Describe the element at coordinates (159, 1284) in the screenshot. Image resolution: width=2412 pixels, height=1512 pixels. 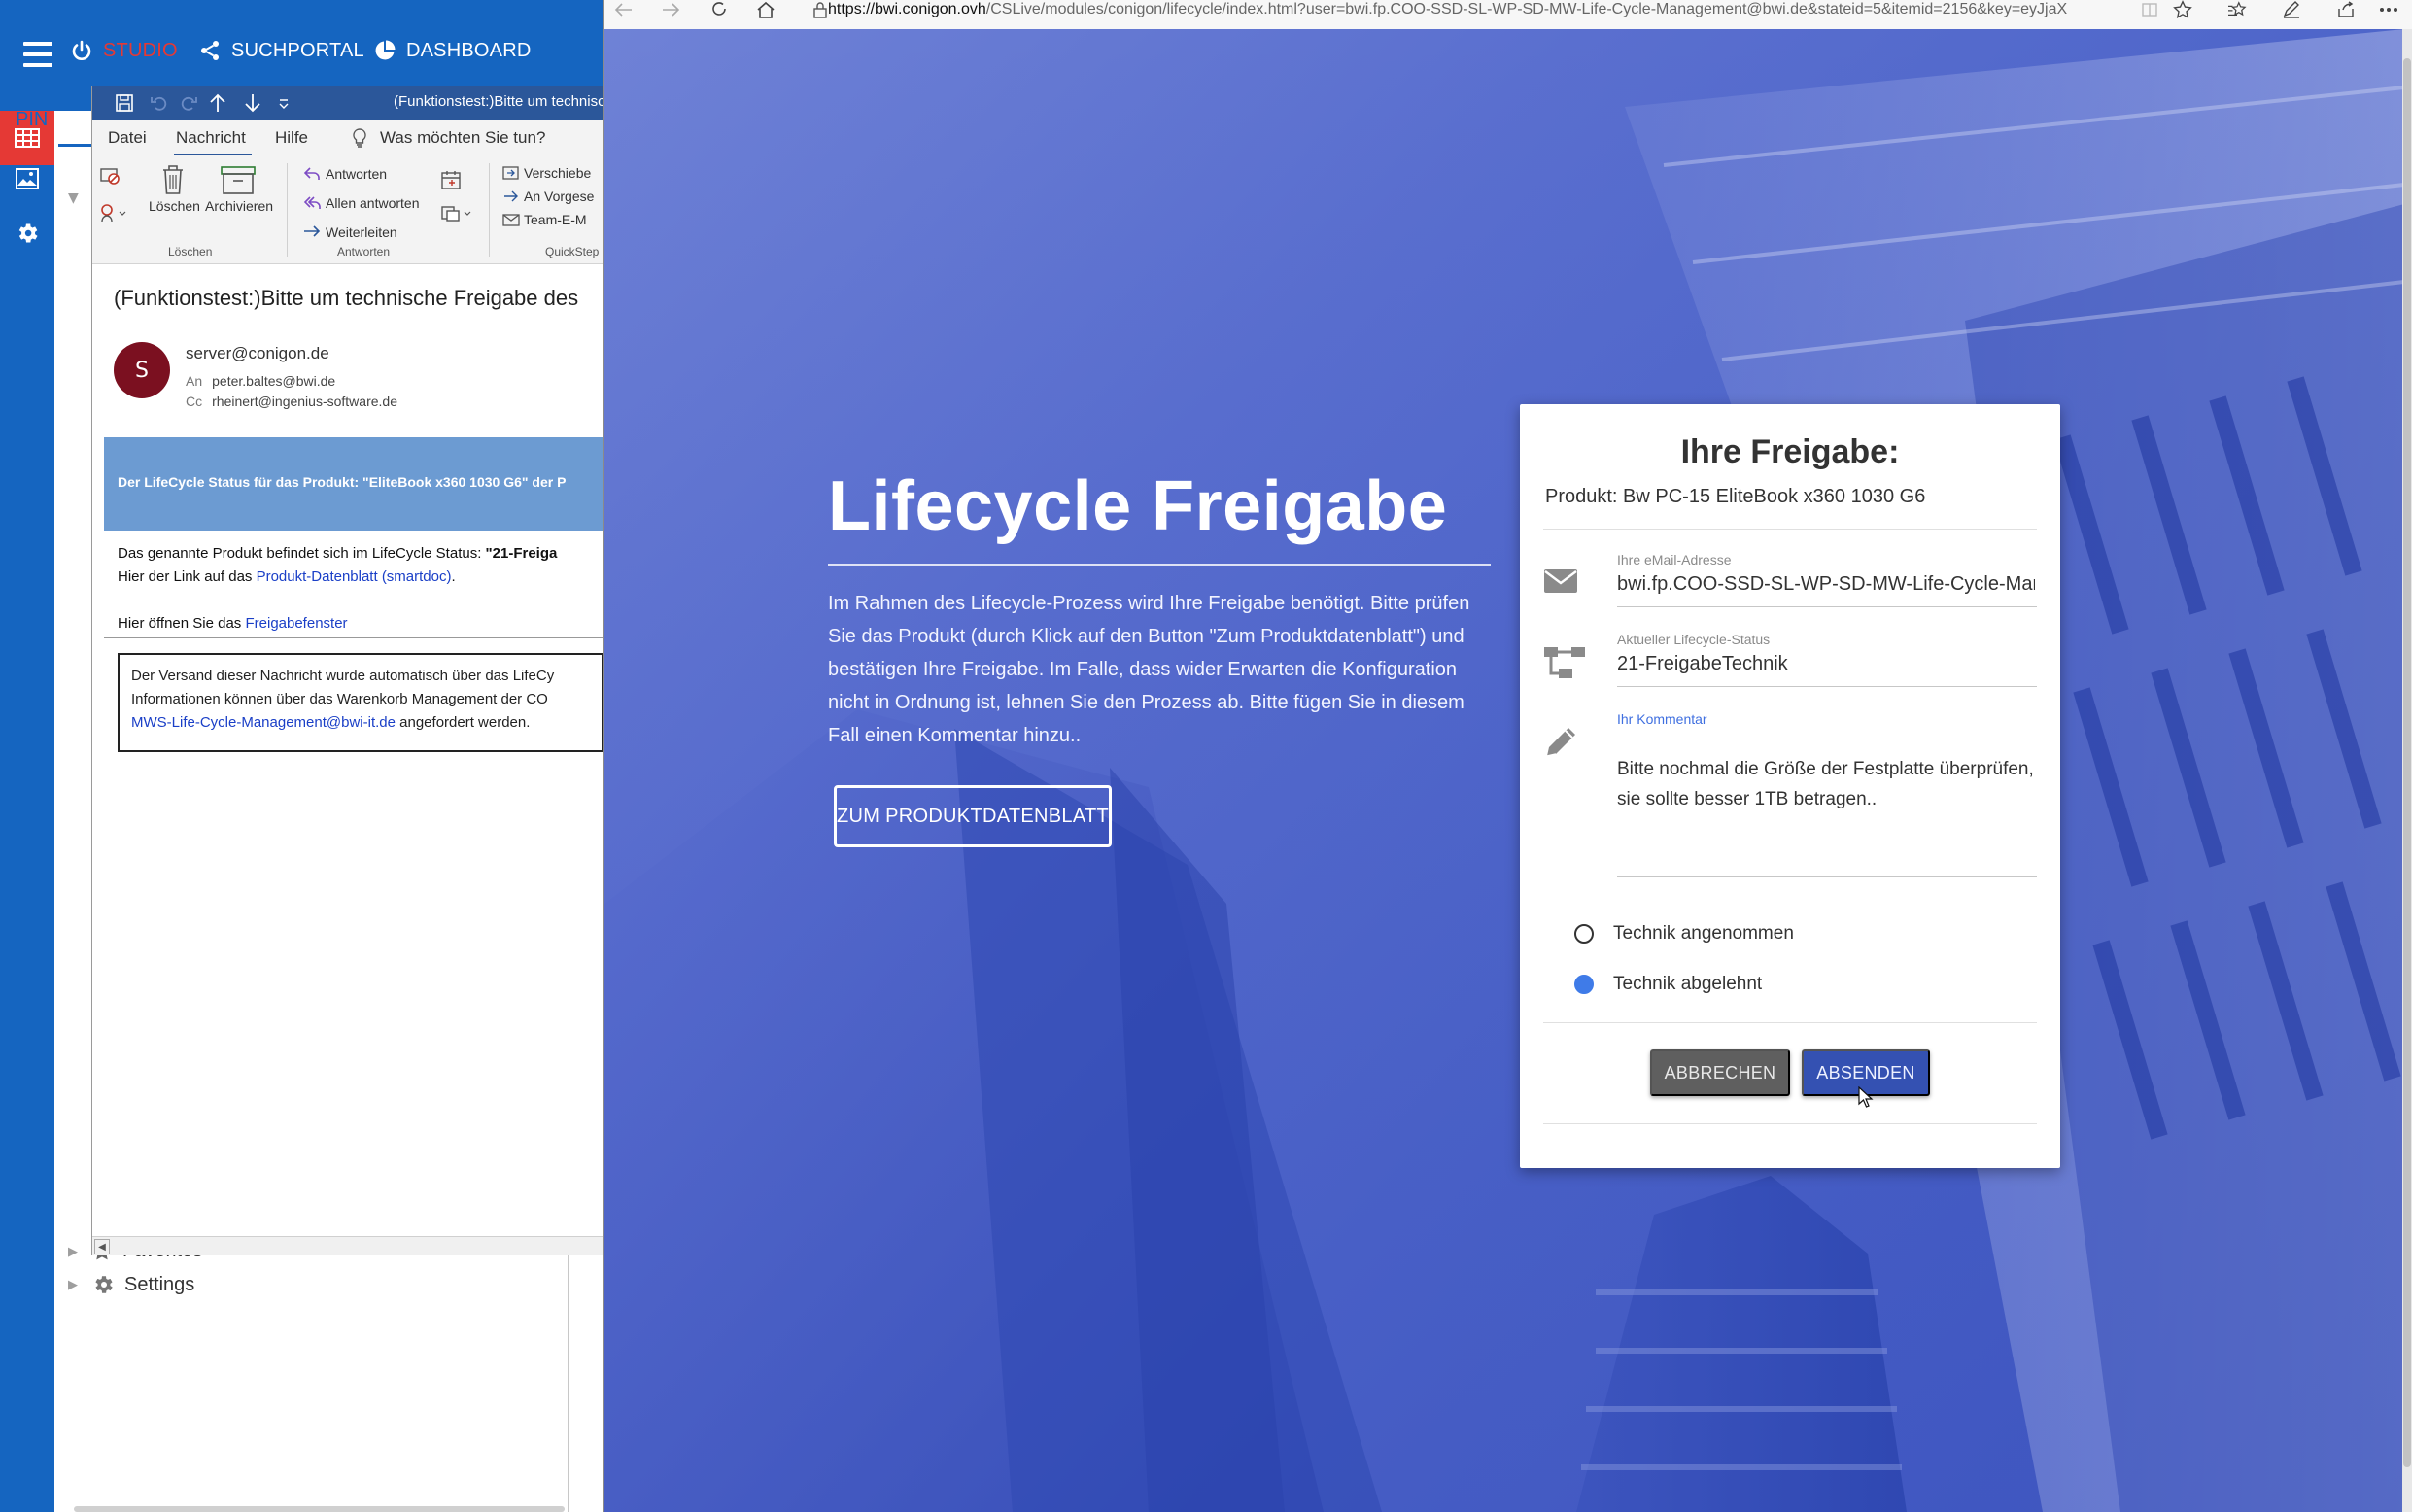
I see `tree-item-settings-label: Settings` at that location.